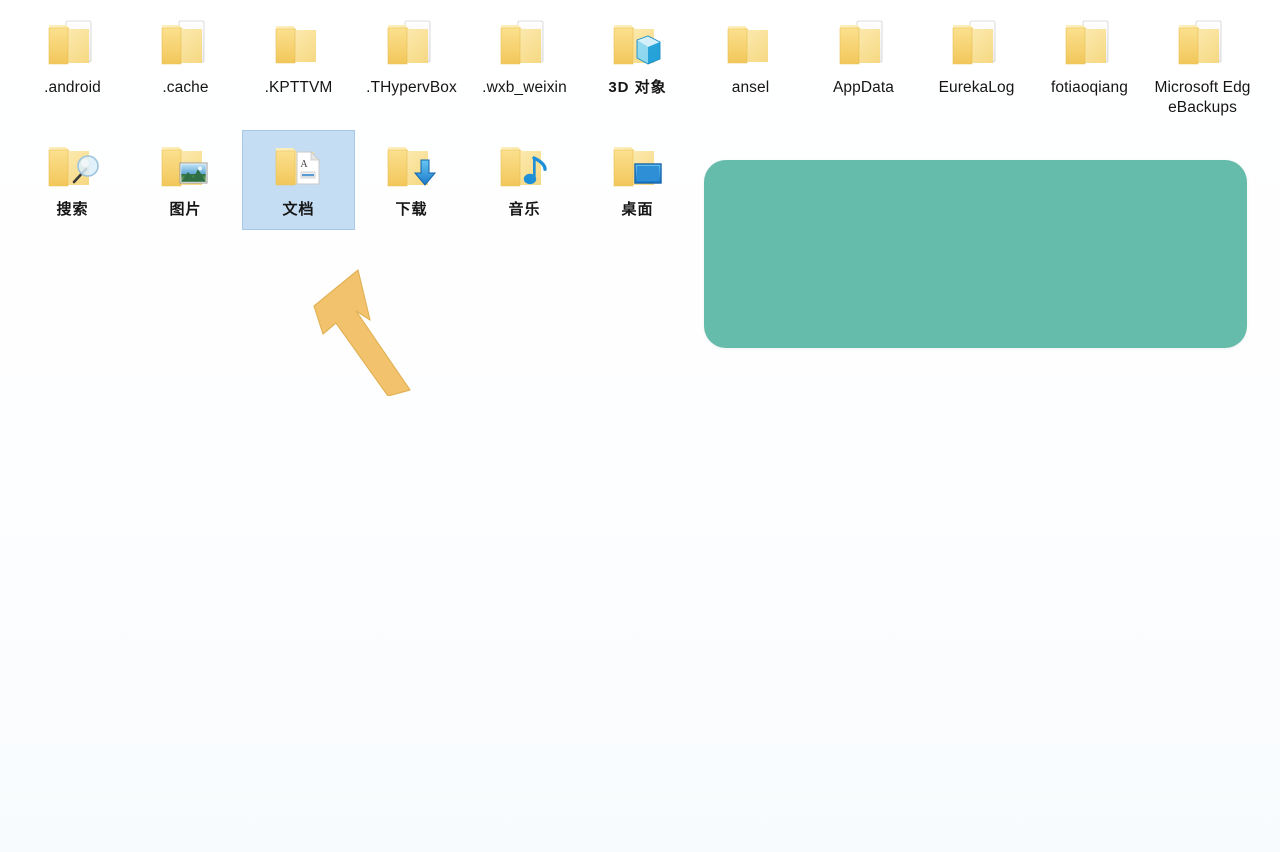  I want to click on folder-item-ansel: ansel, so click(750, 63).